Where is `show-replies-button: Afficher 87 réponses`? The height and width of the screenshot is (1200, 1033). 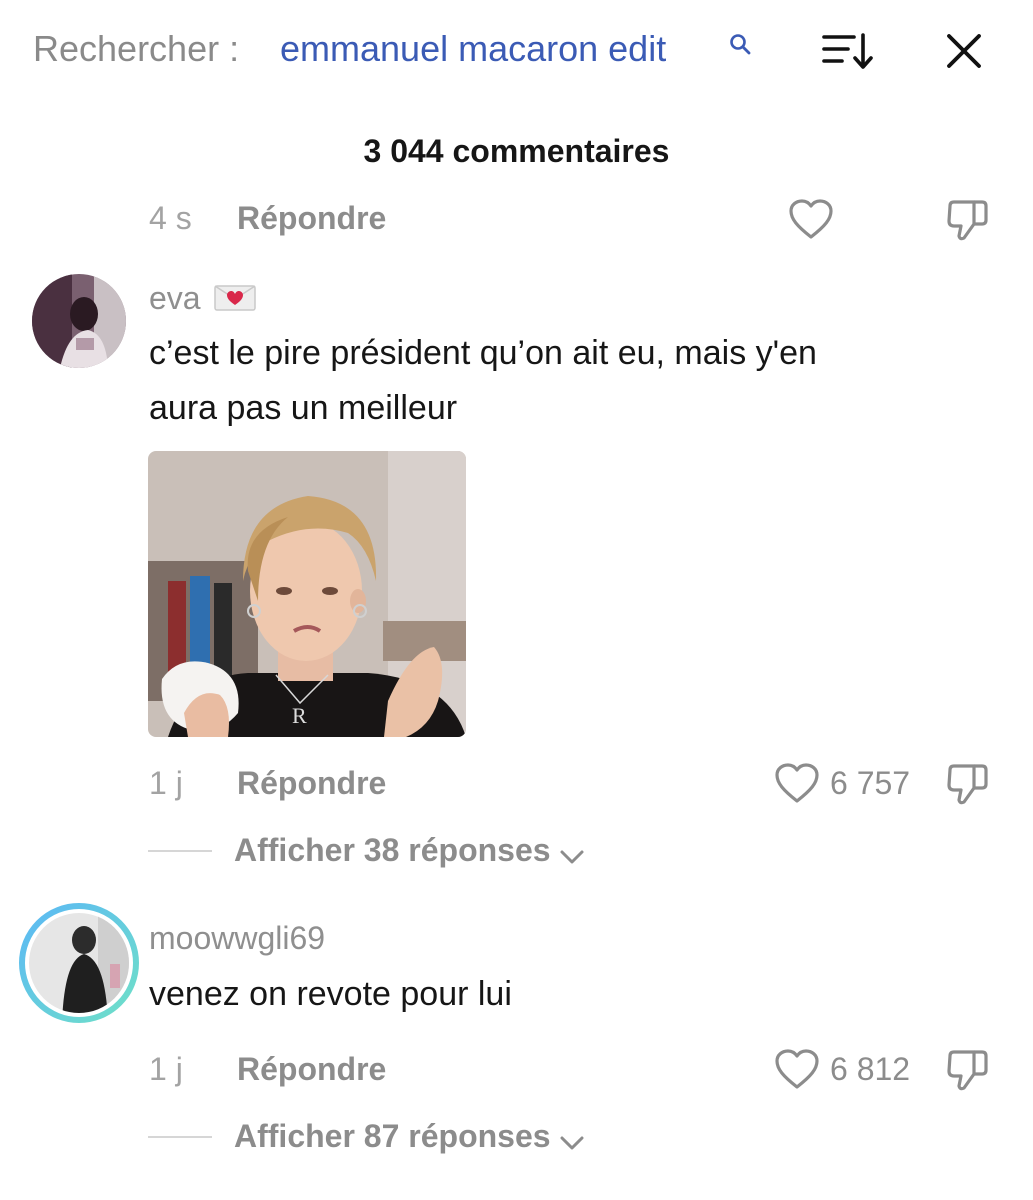
show-replies-button: Afficher 87 réponses is located at coordinates (409, 1136).